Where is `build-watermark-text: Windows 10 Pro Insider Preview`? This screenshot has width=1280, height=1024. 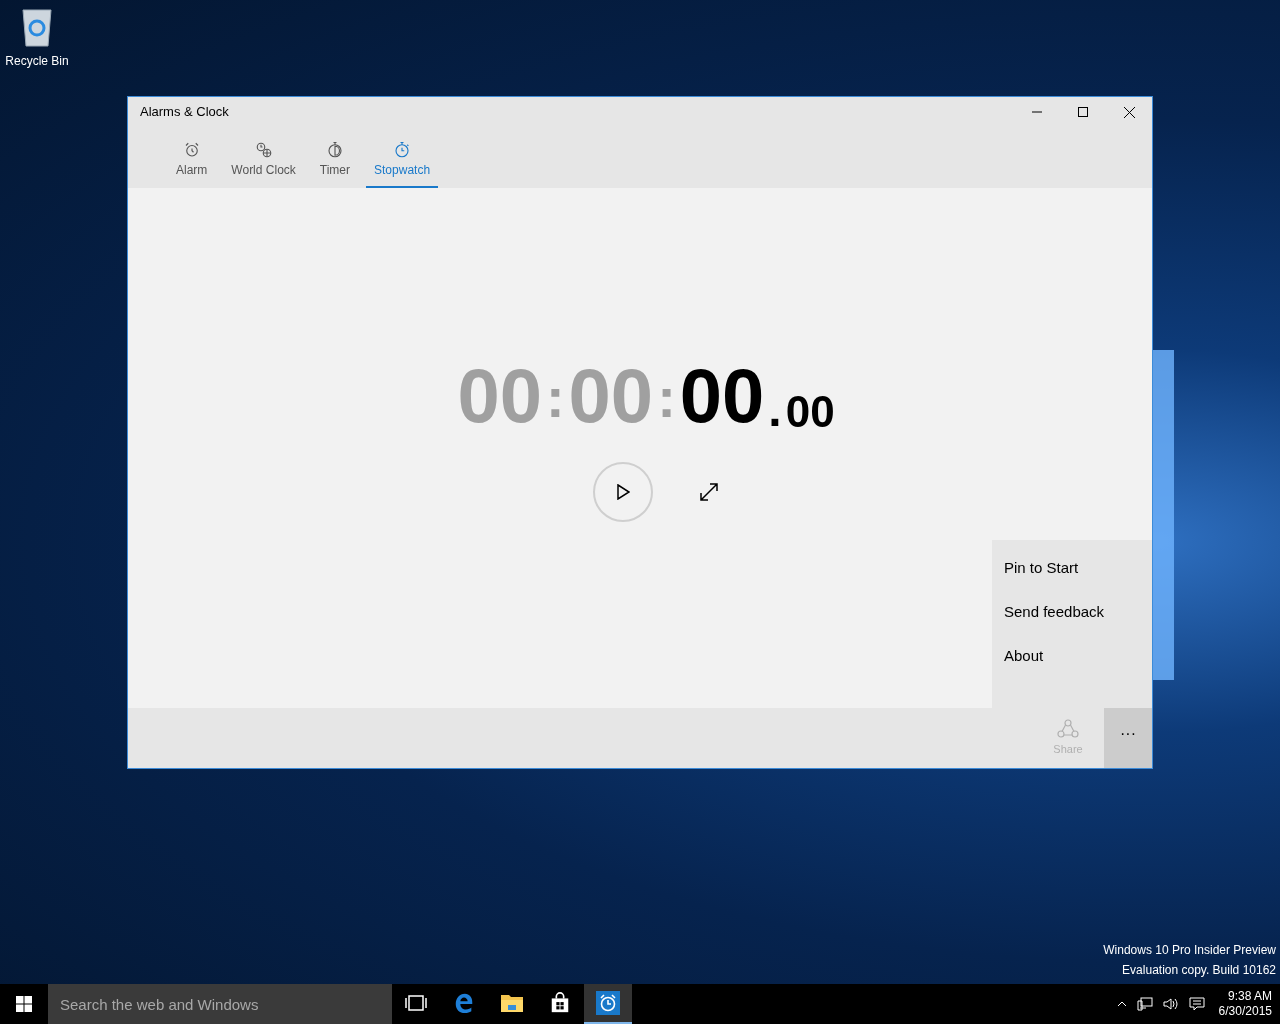
build-watermark-text: Windows 10 Pro Insider Preview is located at coordinates (1189, 950).